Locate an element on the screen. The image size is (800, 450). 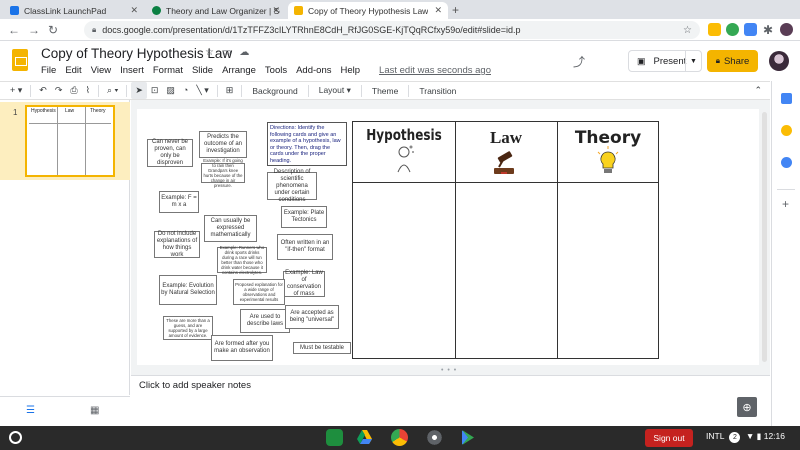
card: Can usually be expressed mathematically is located at coordinates (230, 228).